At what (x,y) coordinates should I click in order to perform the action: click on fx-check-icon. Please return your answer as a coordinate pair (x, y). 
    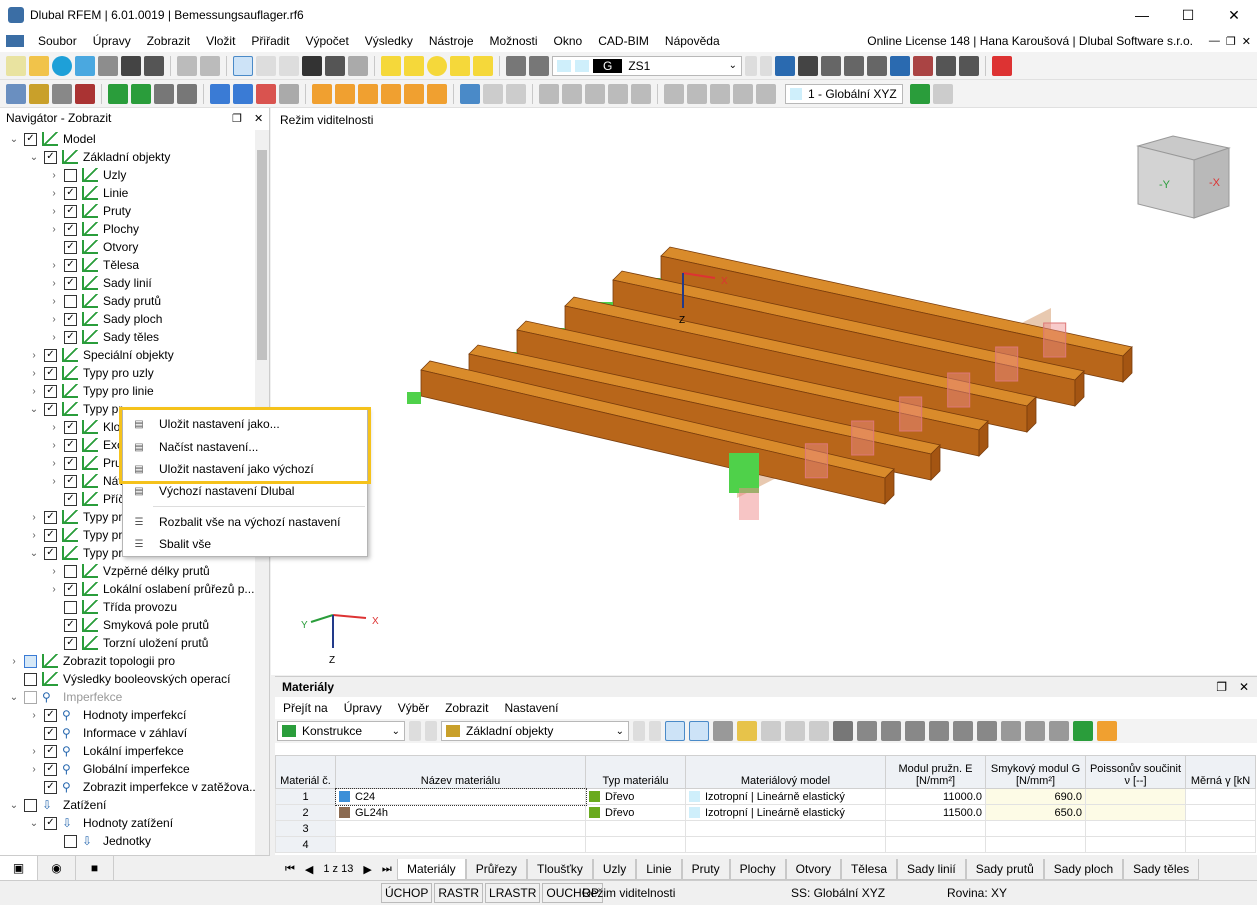
    Looking at the image, I should click on (1059, 731).